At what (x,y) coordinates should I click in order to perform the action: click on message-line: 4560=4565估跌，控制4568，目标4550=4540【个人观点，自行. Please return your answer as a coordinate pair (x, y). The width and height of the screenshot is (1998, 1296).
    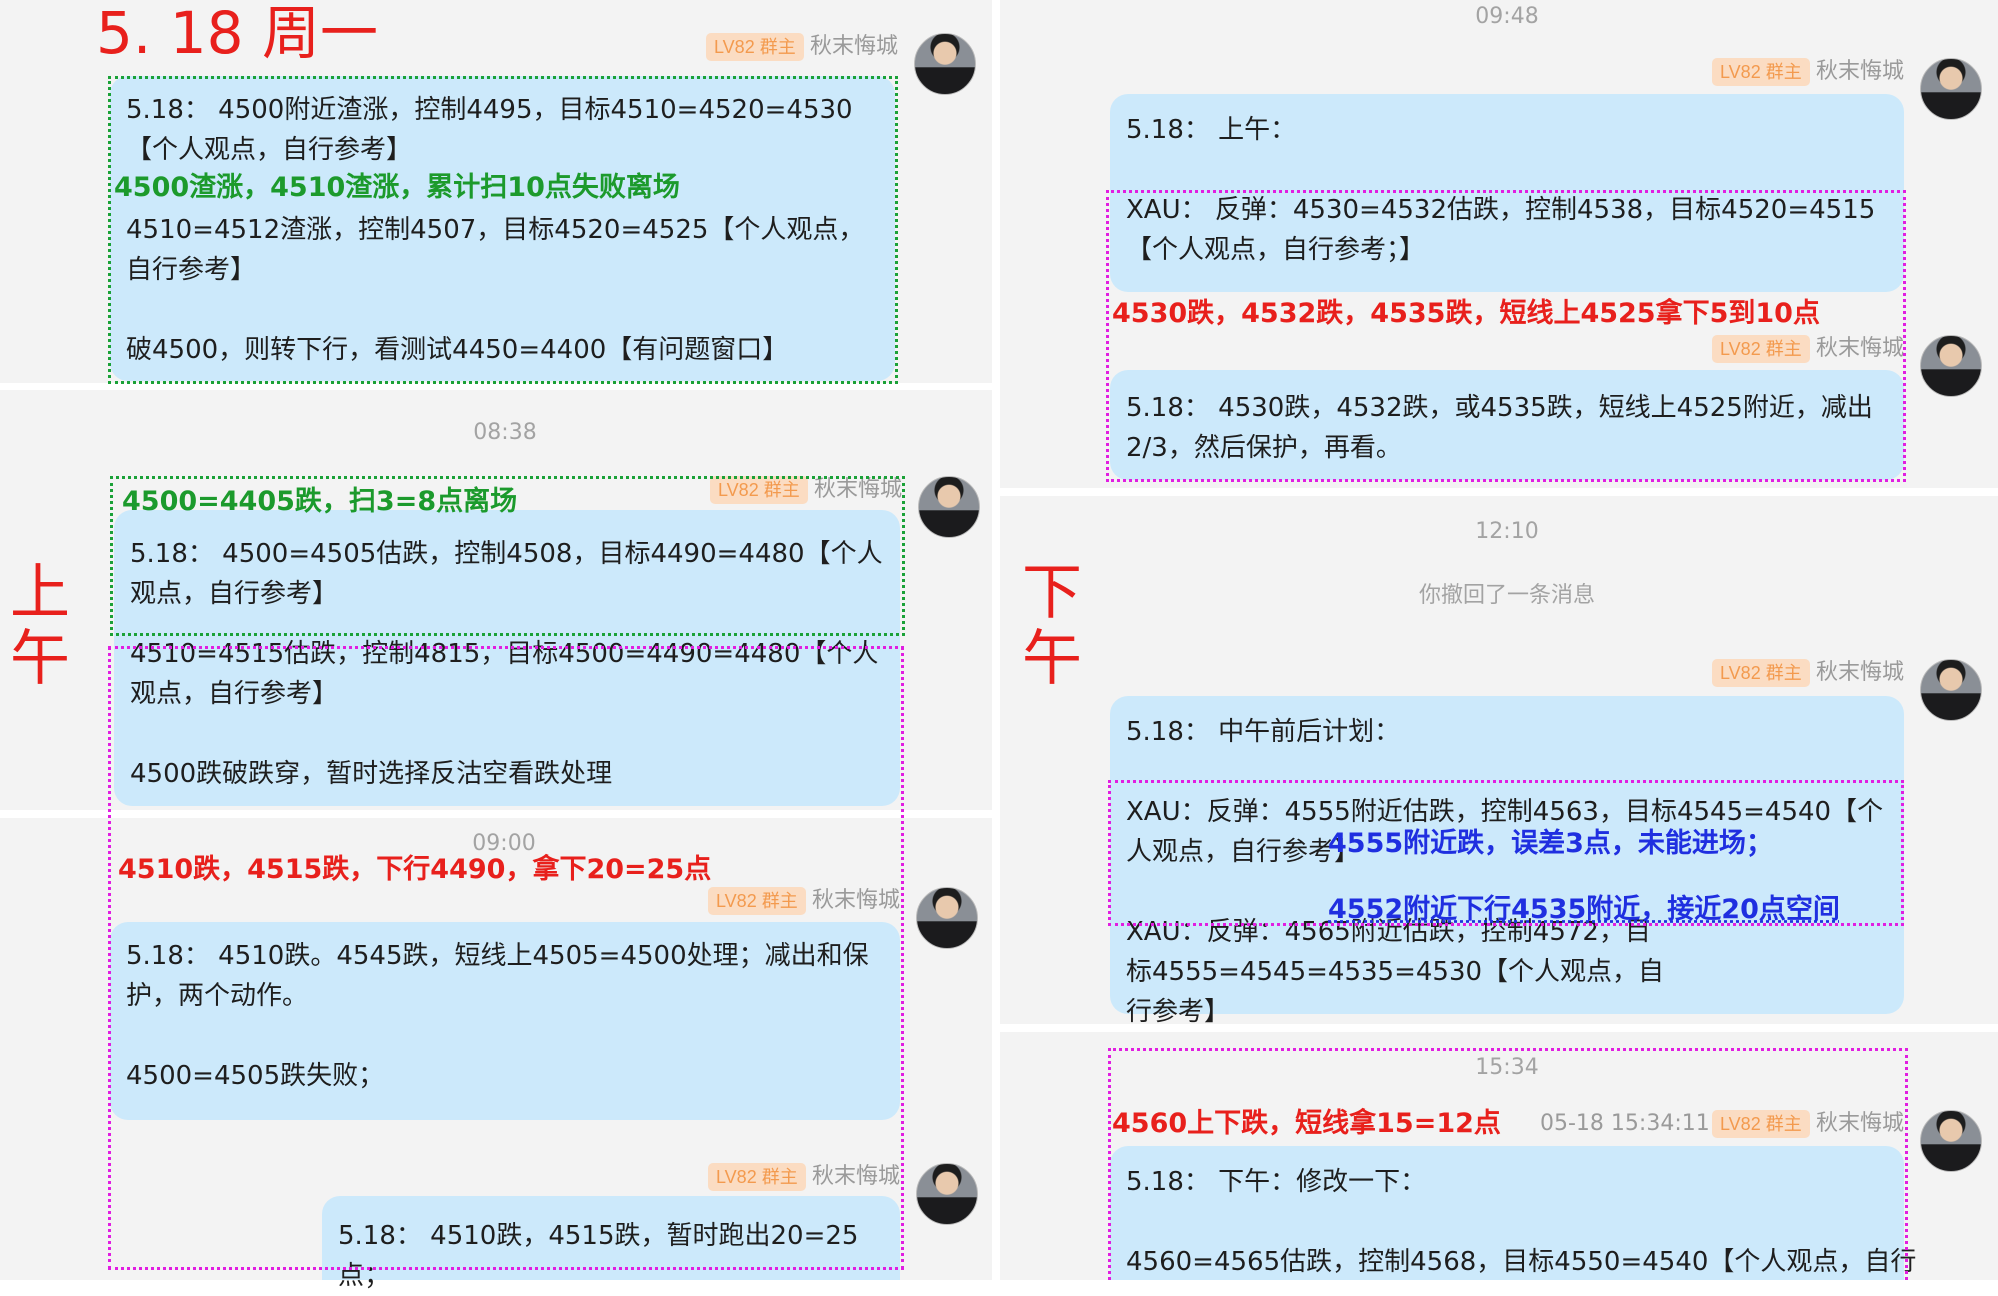
    Looking at the image, I should click on (1521, 1262).